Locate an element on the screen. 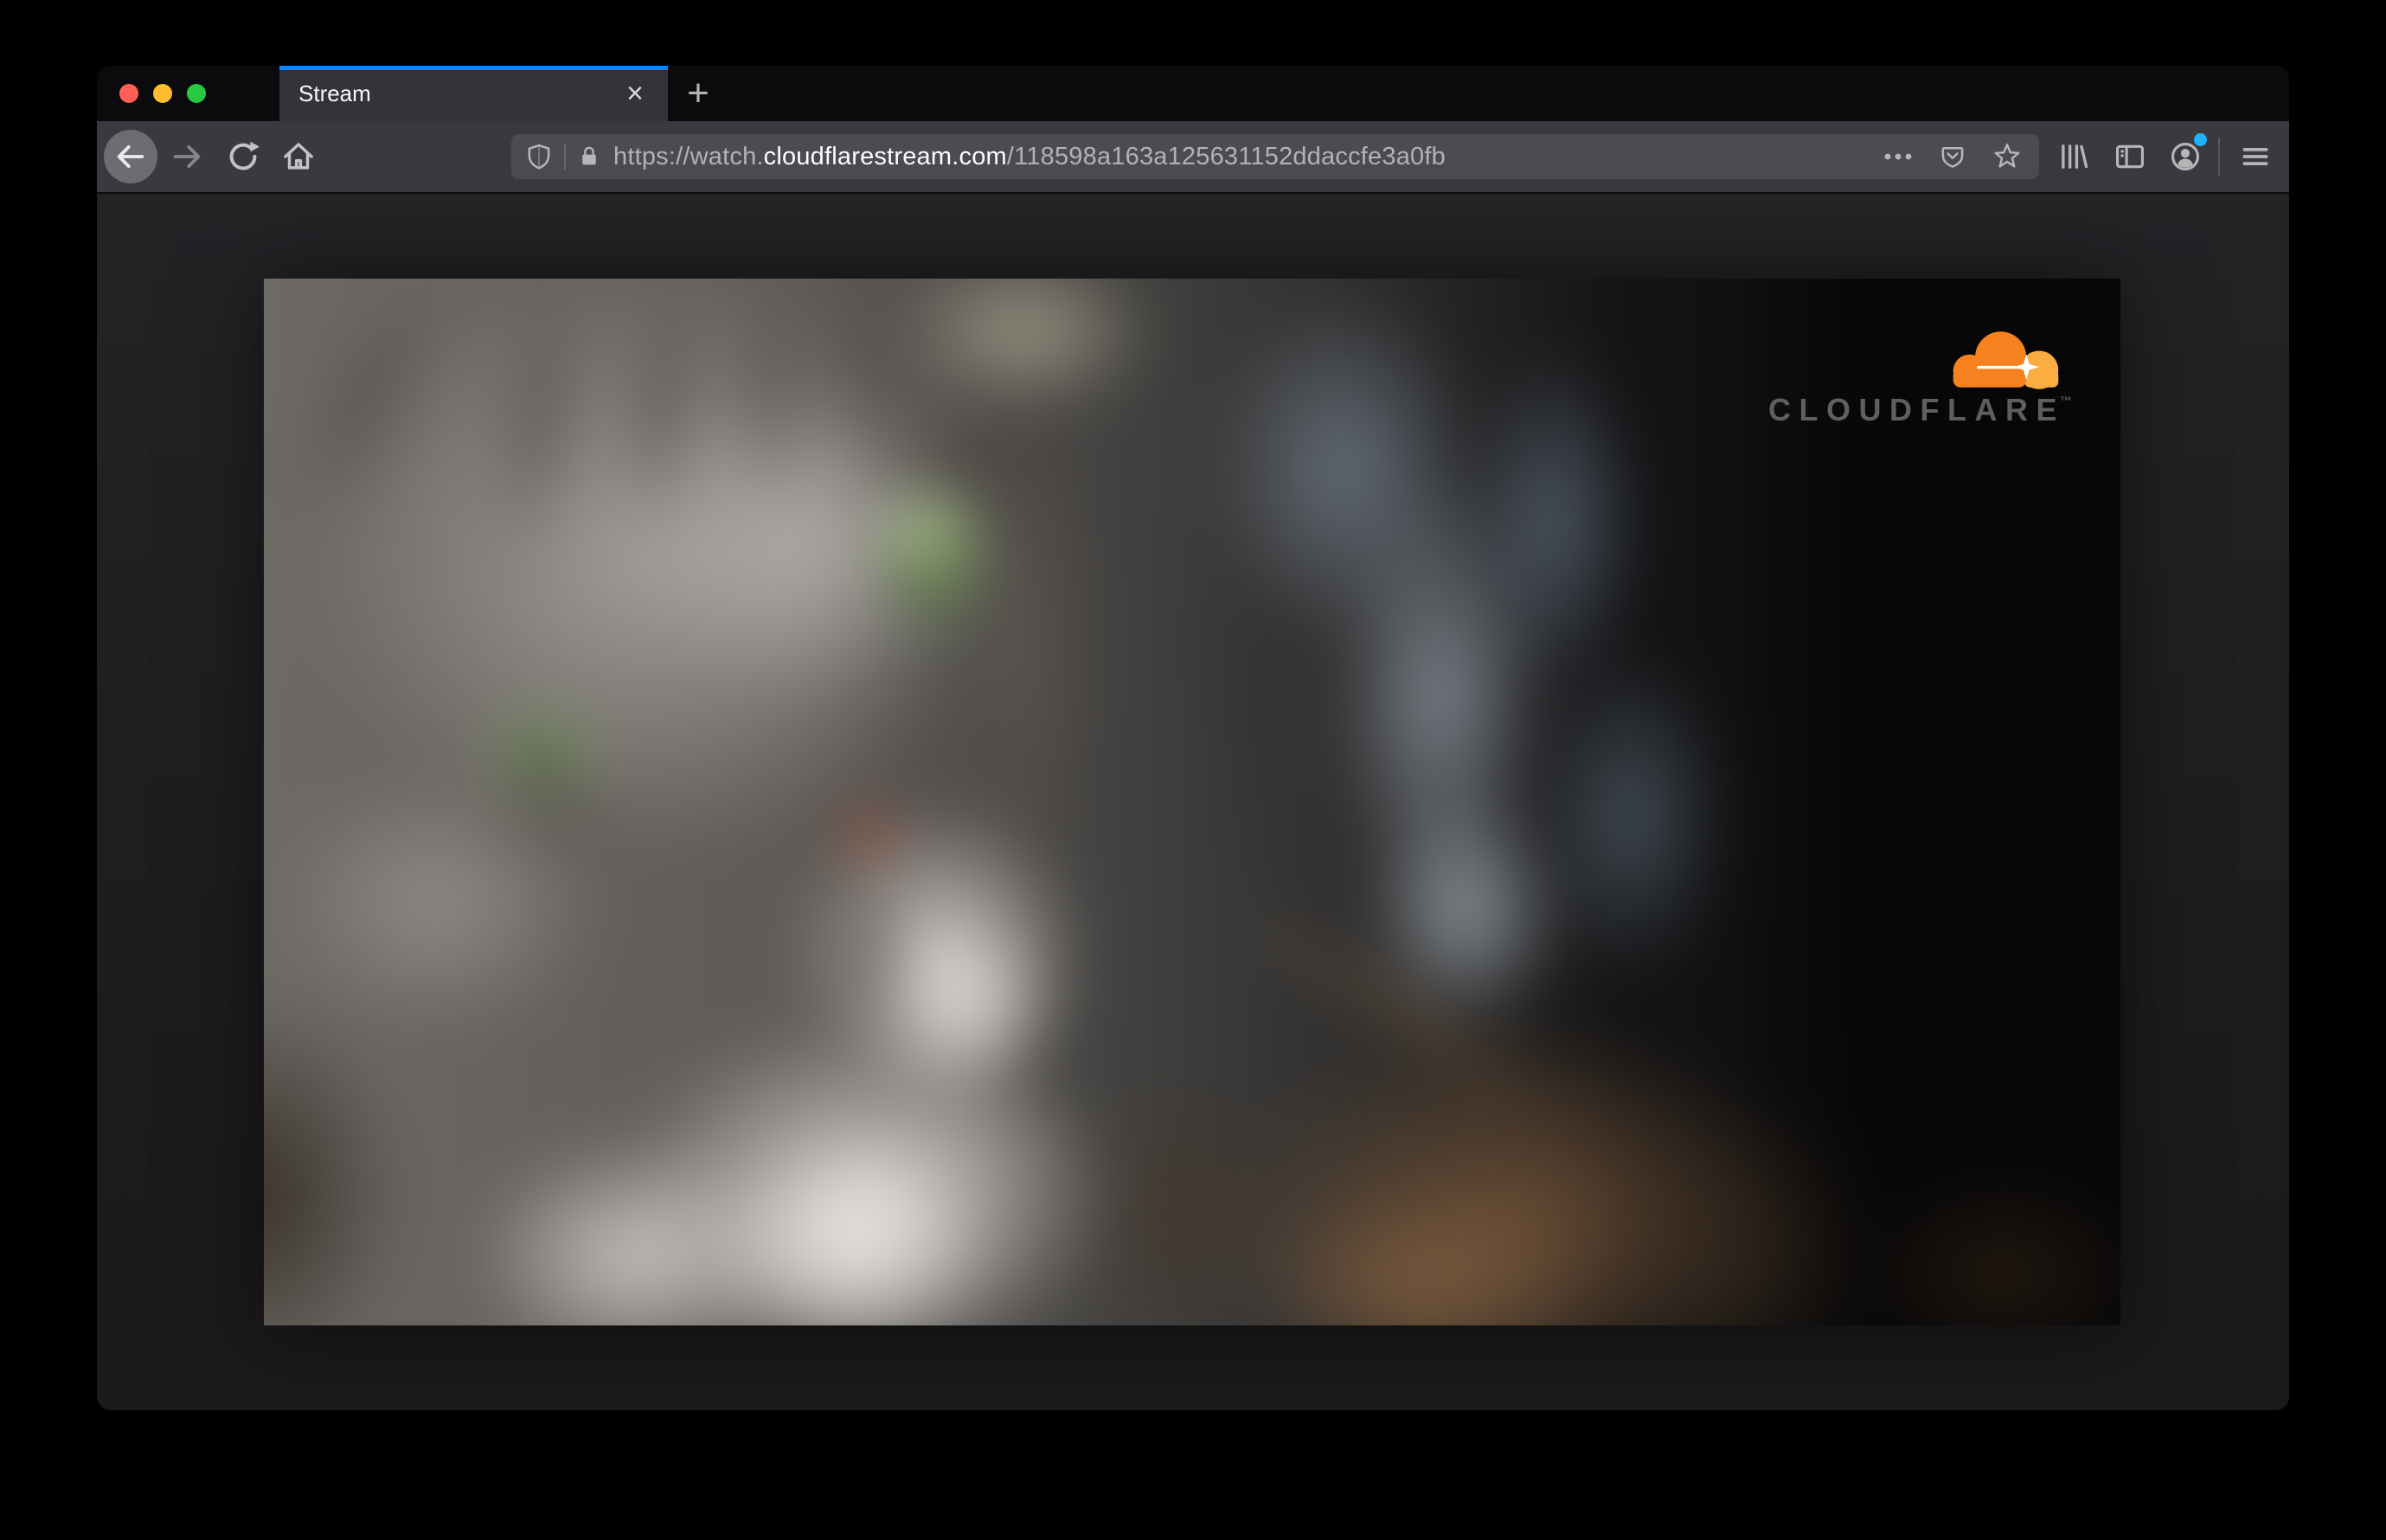  cloudflare-cloud-icon is located at coordinates (2006, 360).